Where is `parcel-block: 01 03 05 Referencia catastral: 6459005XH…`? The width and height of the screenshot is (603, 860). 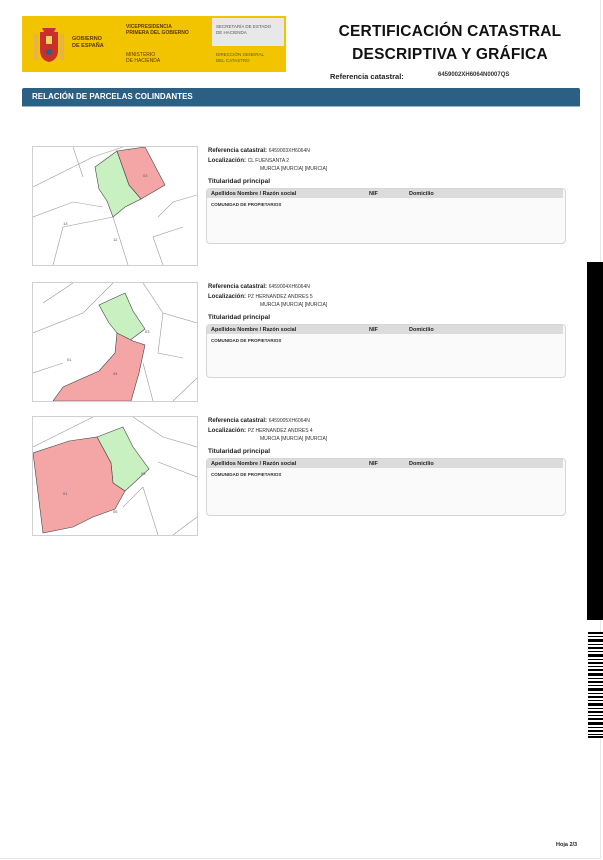 parcel-block: 01 03 05 Referencia catastral: 6459005XH… is located at coordinates (300, 476).